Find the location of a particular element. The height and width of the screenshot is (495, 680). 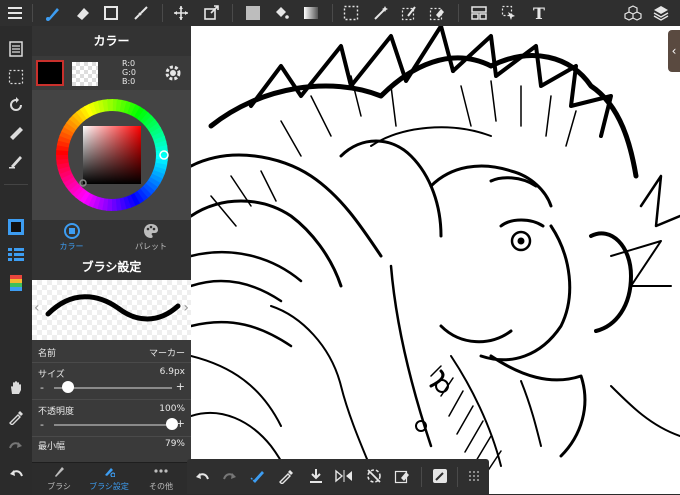

magic-wand-icon is located at coordinates (381, 13).